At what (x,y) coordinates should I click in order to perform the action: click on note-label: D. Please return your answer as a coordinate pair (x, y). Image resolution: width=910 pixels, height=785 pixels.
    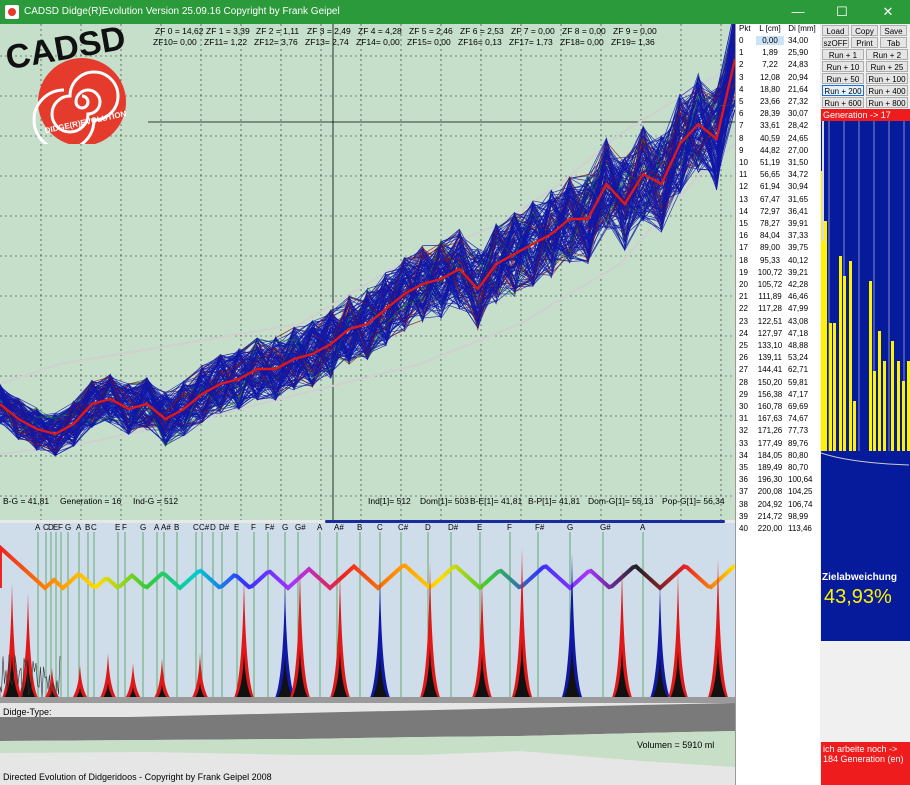
    Looking at the image, I should click on (428, 527).